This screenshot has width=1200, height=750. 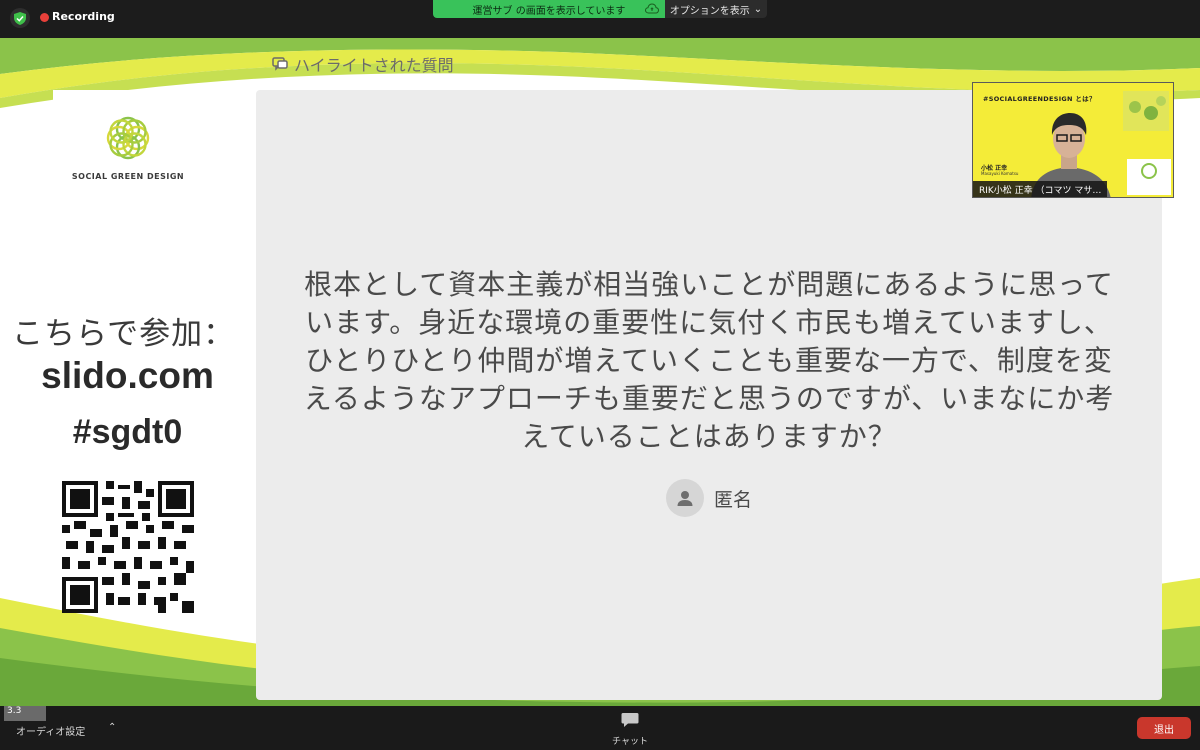 What do you see at coordinates (50, 730) in the screenshot?
I see `audio-settings-button: オーディオ設定` at bounding box center [50, 730].